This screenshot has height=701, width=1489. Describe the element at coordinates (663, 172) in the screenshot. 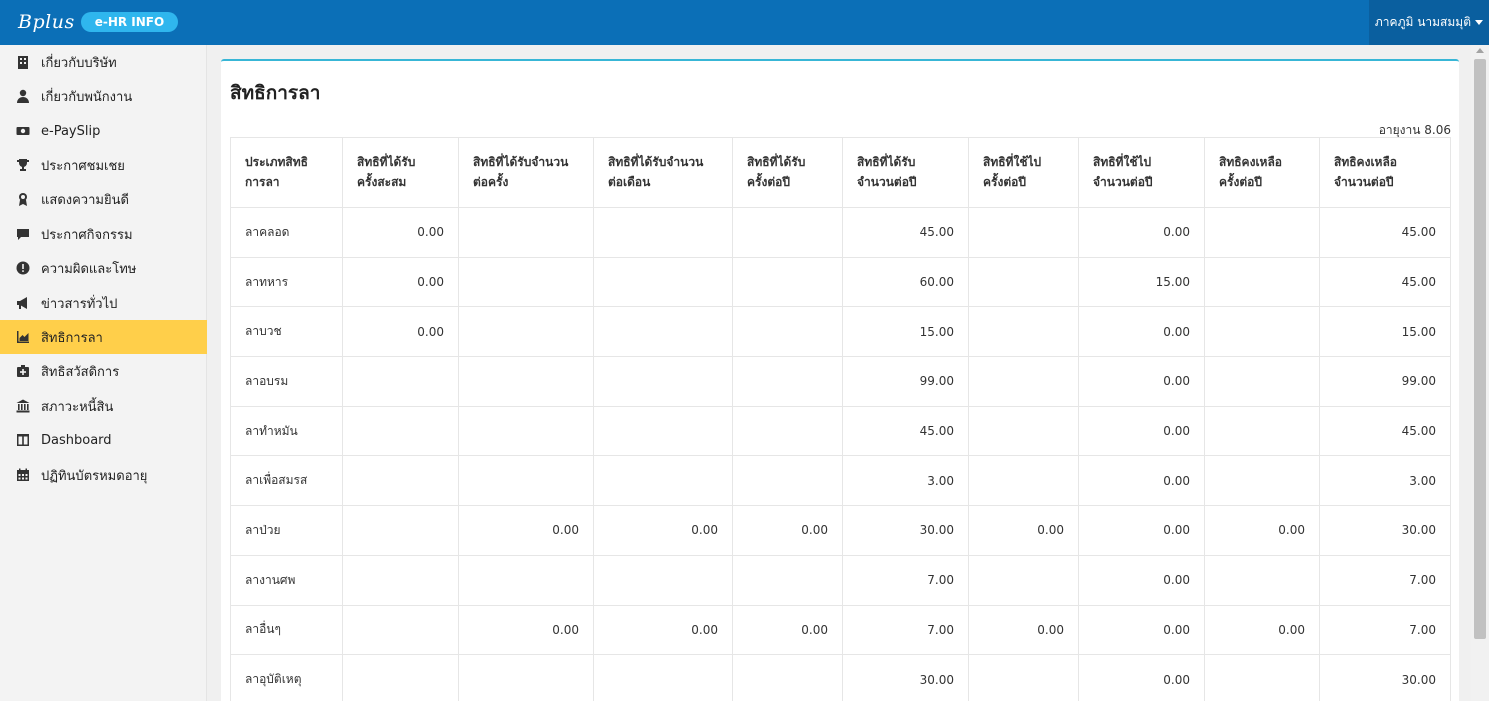

I see `column-header: สิทธิที่ได้รับจำนวน ต่อเดือน` at that location.